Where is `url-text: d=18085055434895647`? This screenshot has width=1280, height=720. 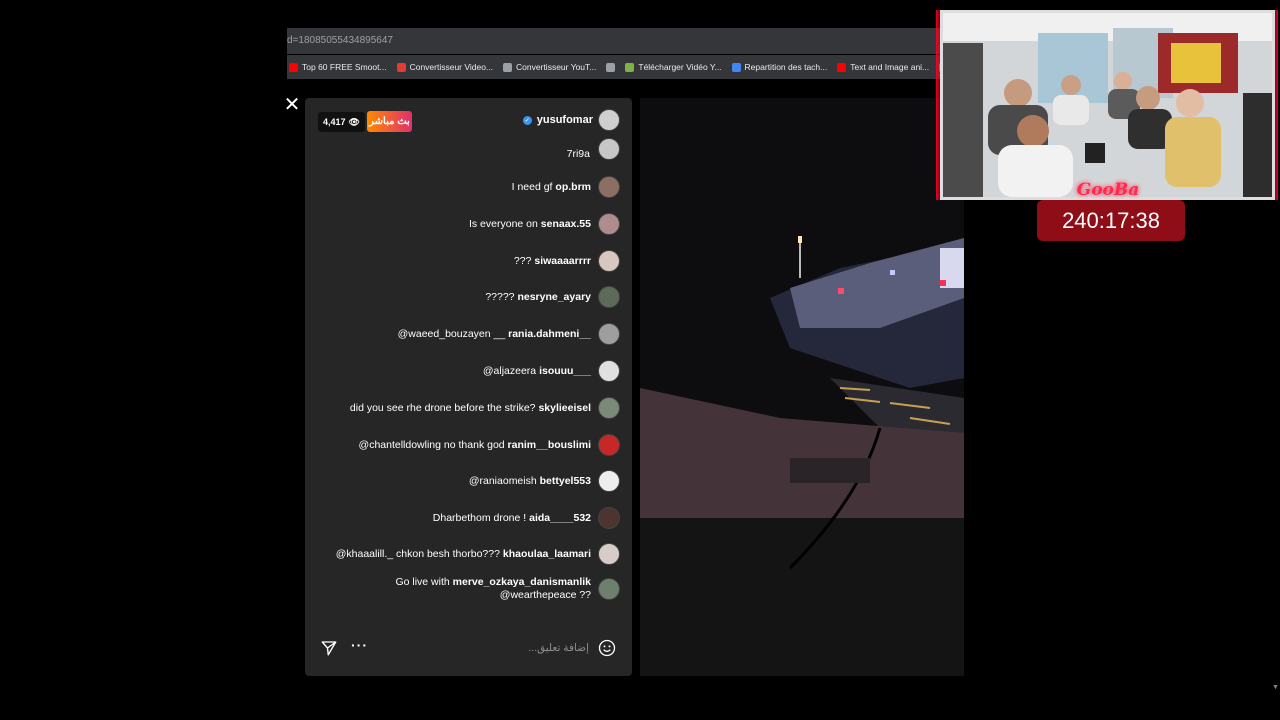 url-text: d=18085055434895647 is located at coordinates (340, 40).